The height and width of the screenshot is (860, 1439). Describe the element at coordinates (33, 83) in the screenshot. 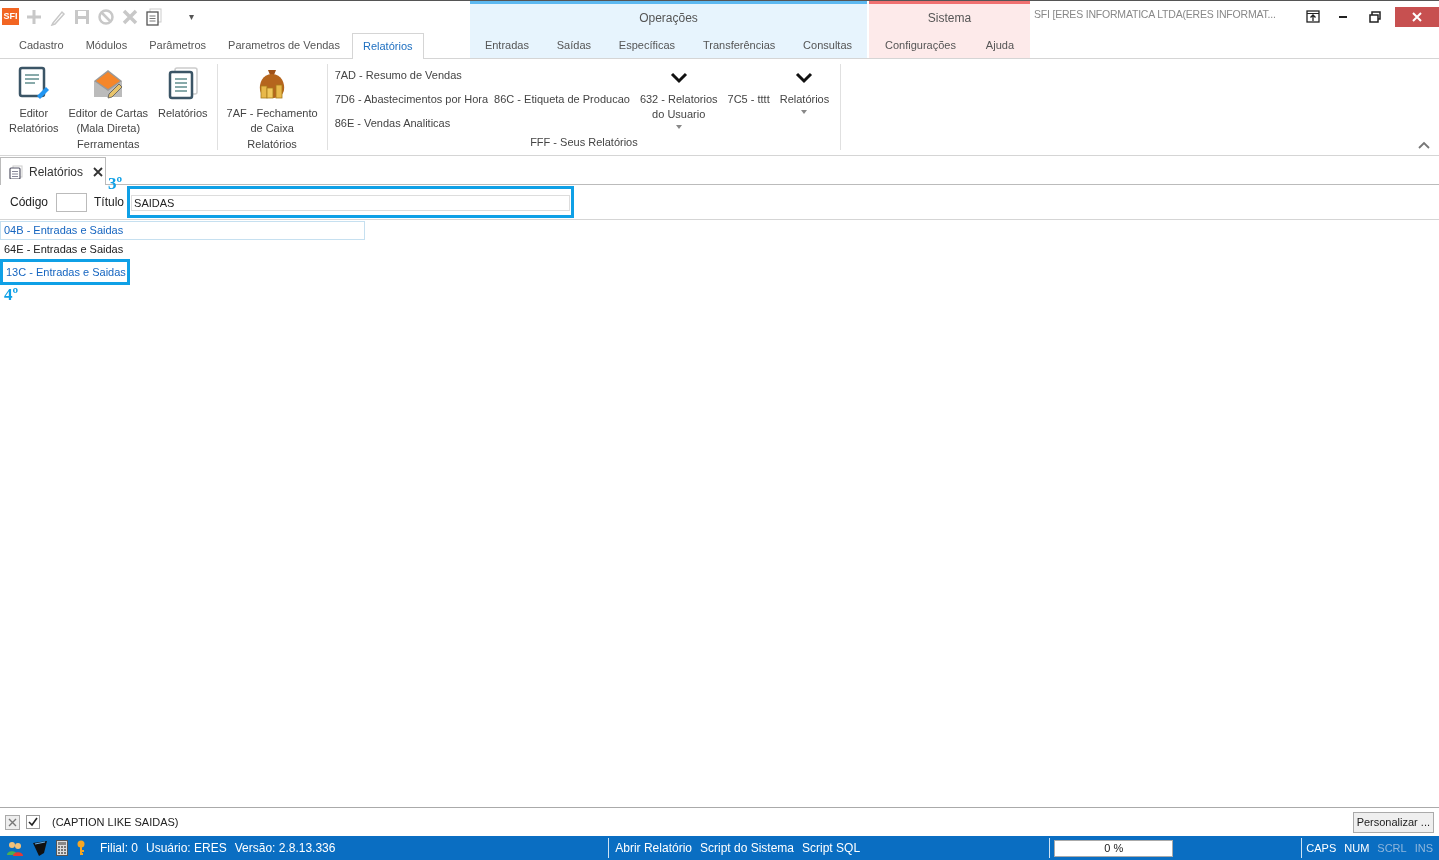

I see `report-editor-icon` at that location.